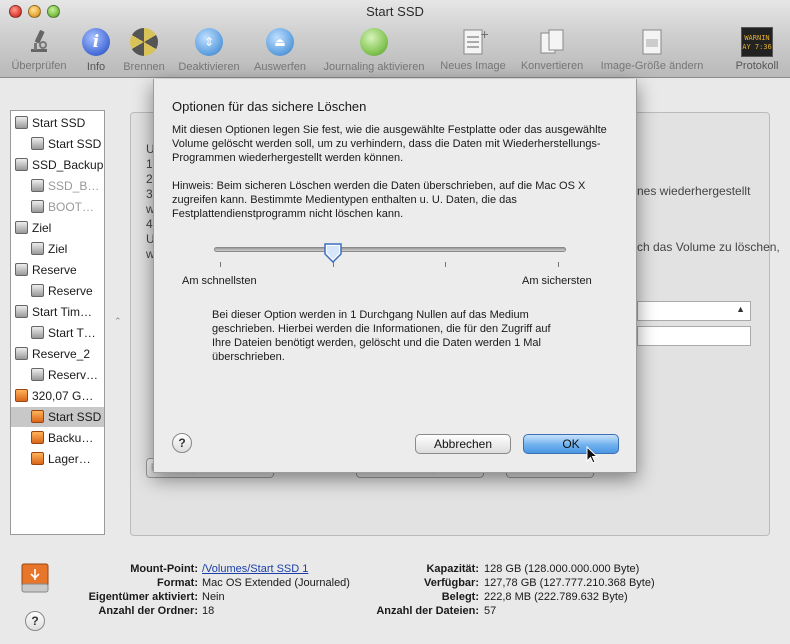 The height and width of the screenshot is (644, 790). Describe the element at coordinates (208, 611) in the screenshot. I see `info-value: 18` at that location.